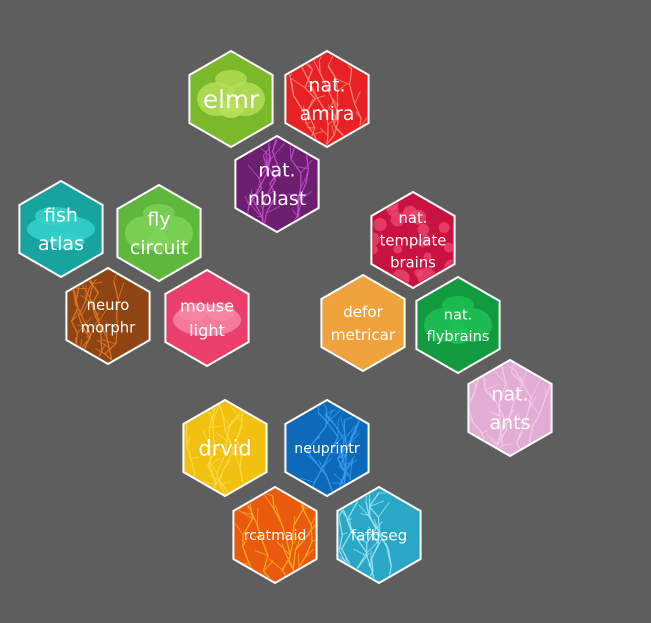  What do you see at coordinates (458, 325) in the screenshot?
I see `hex-sticker-natflybrains: nat. flybrains` at bounding box center [458, 325].